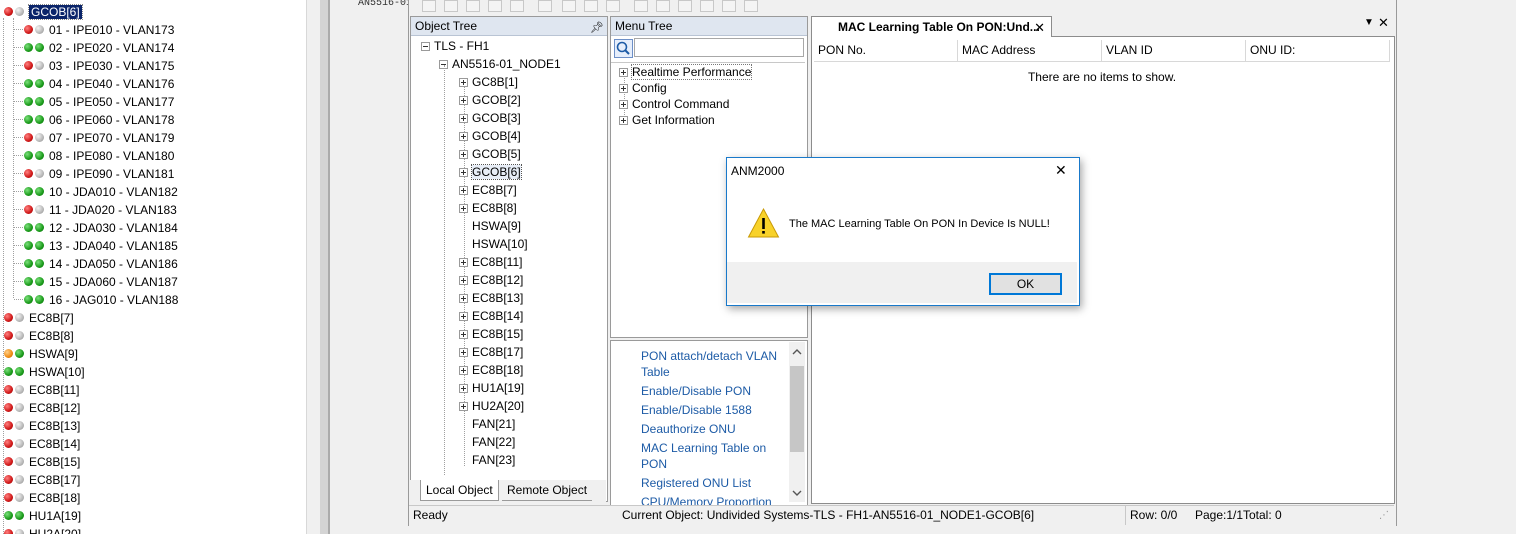 This screenshot has width=1516, height=534. I want to click on collapse-icon, so click(425, 47).